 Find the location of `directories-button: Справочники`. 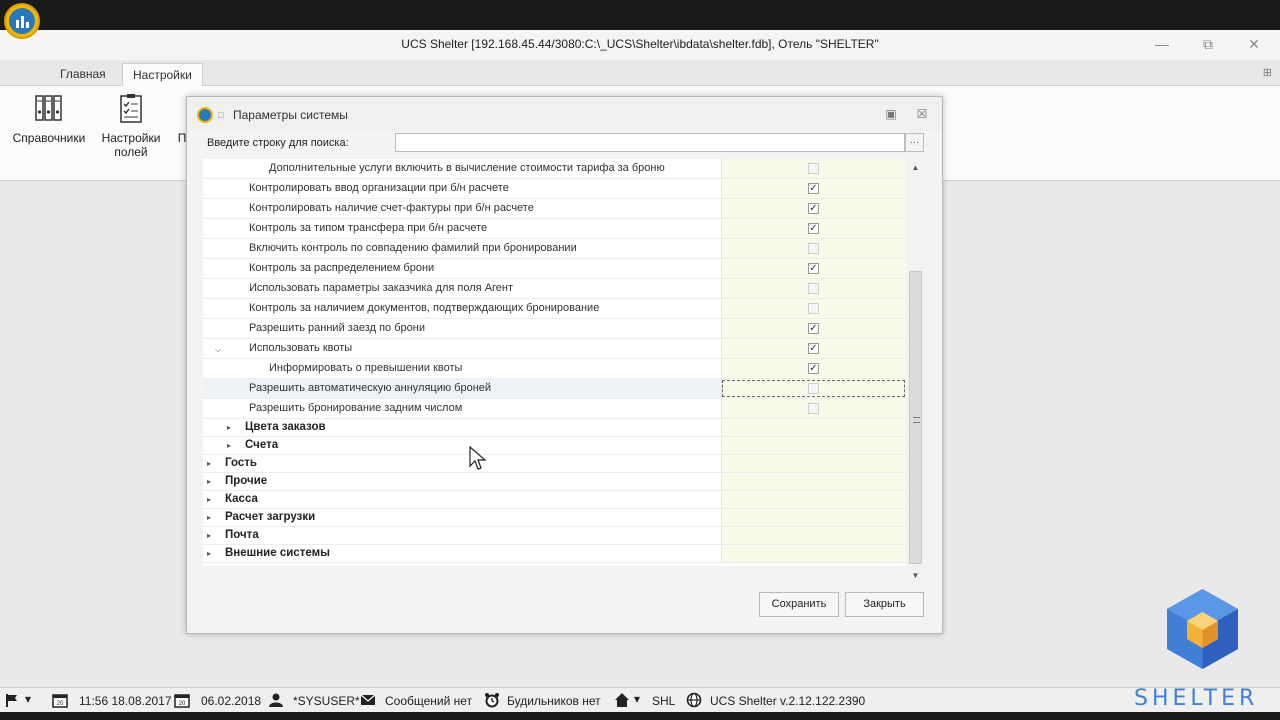

directories-button: Справочники is located at coordinates (49, 118).